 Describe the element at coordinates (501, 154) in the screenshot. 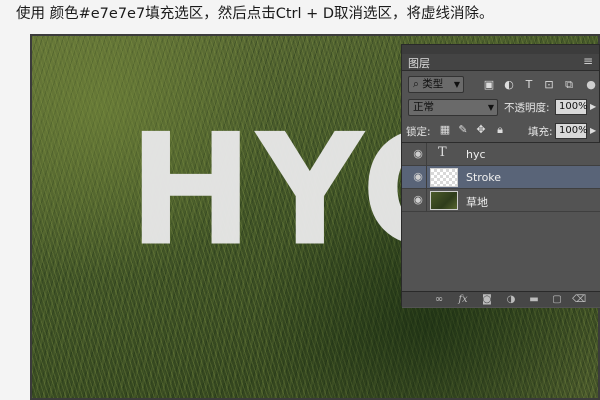

I see `layer-row-hyc: ◉ T hyc` at that location.